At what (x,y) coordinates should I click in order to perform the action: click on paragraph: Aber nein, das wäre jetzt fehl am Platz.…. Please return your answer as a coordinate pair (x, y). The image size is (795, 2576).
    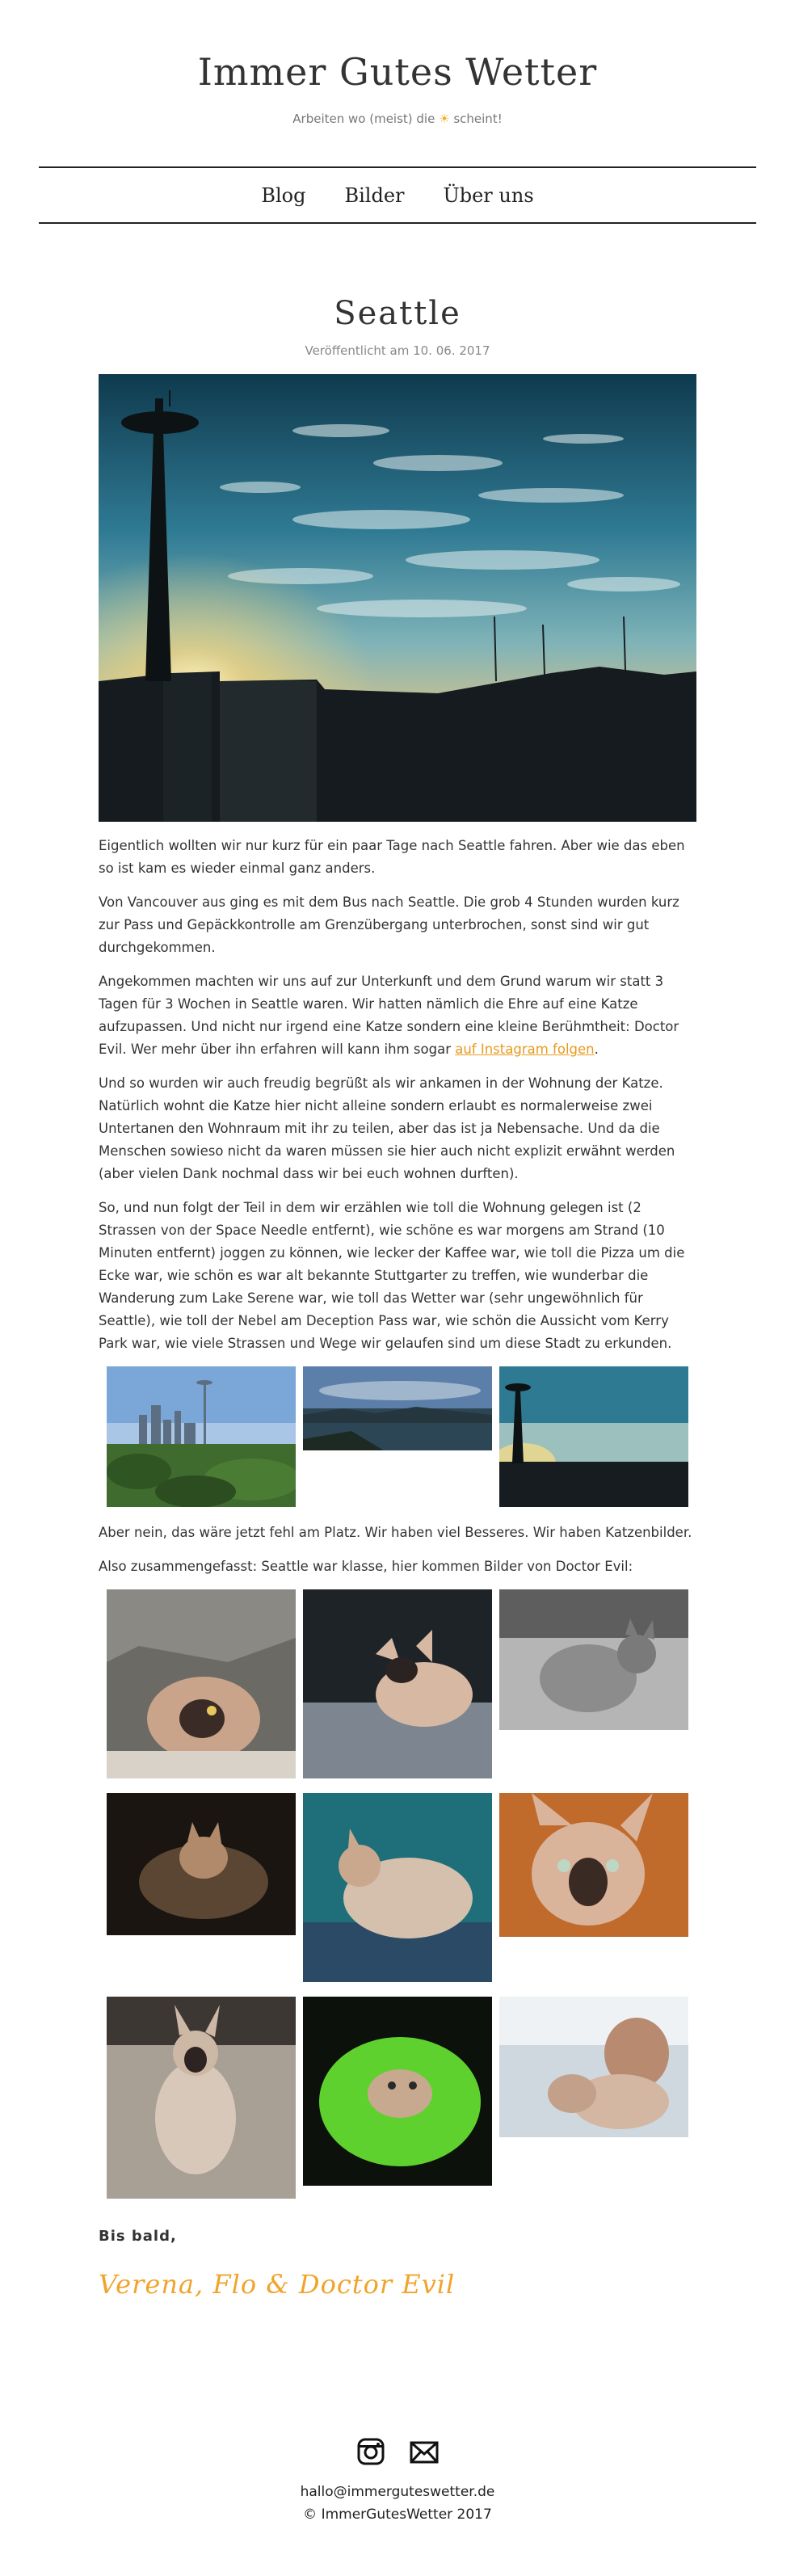
    Looking at the image, I should click on (395, 1532).